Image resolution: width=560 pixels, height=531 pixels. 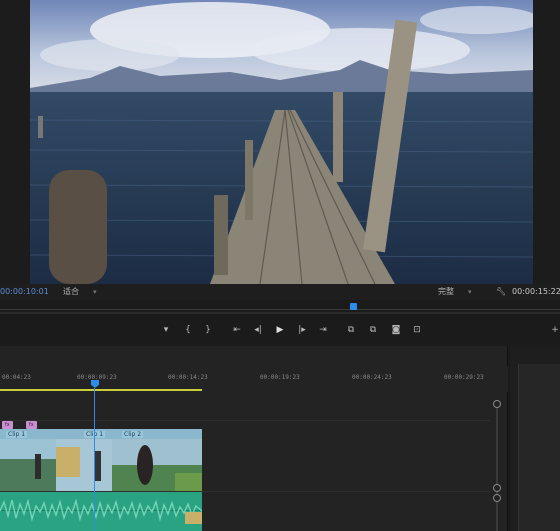 I want to click on ruler-tick: 00:00:09:23, so click(x=97, y=377).